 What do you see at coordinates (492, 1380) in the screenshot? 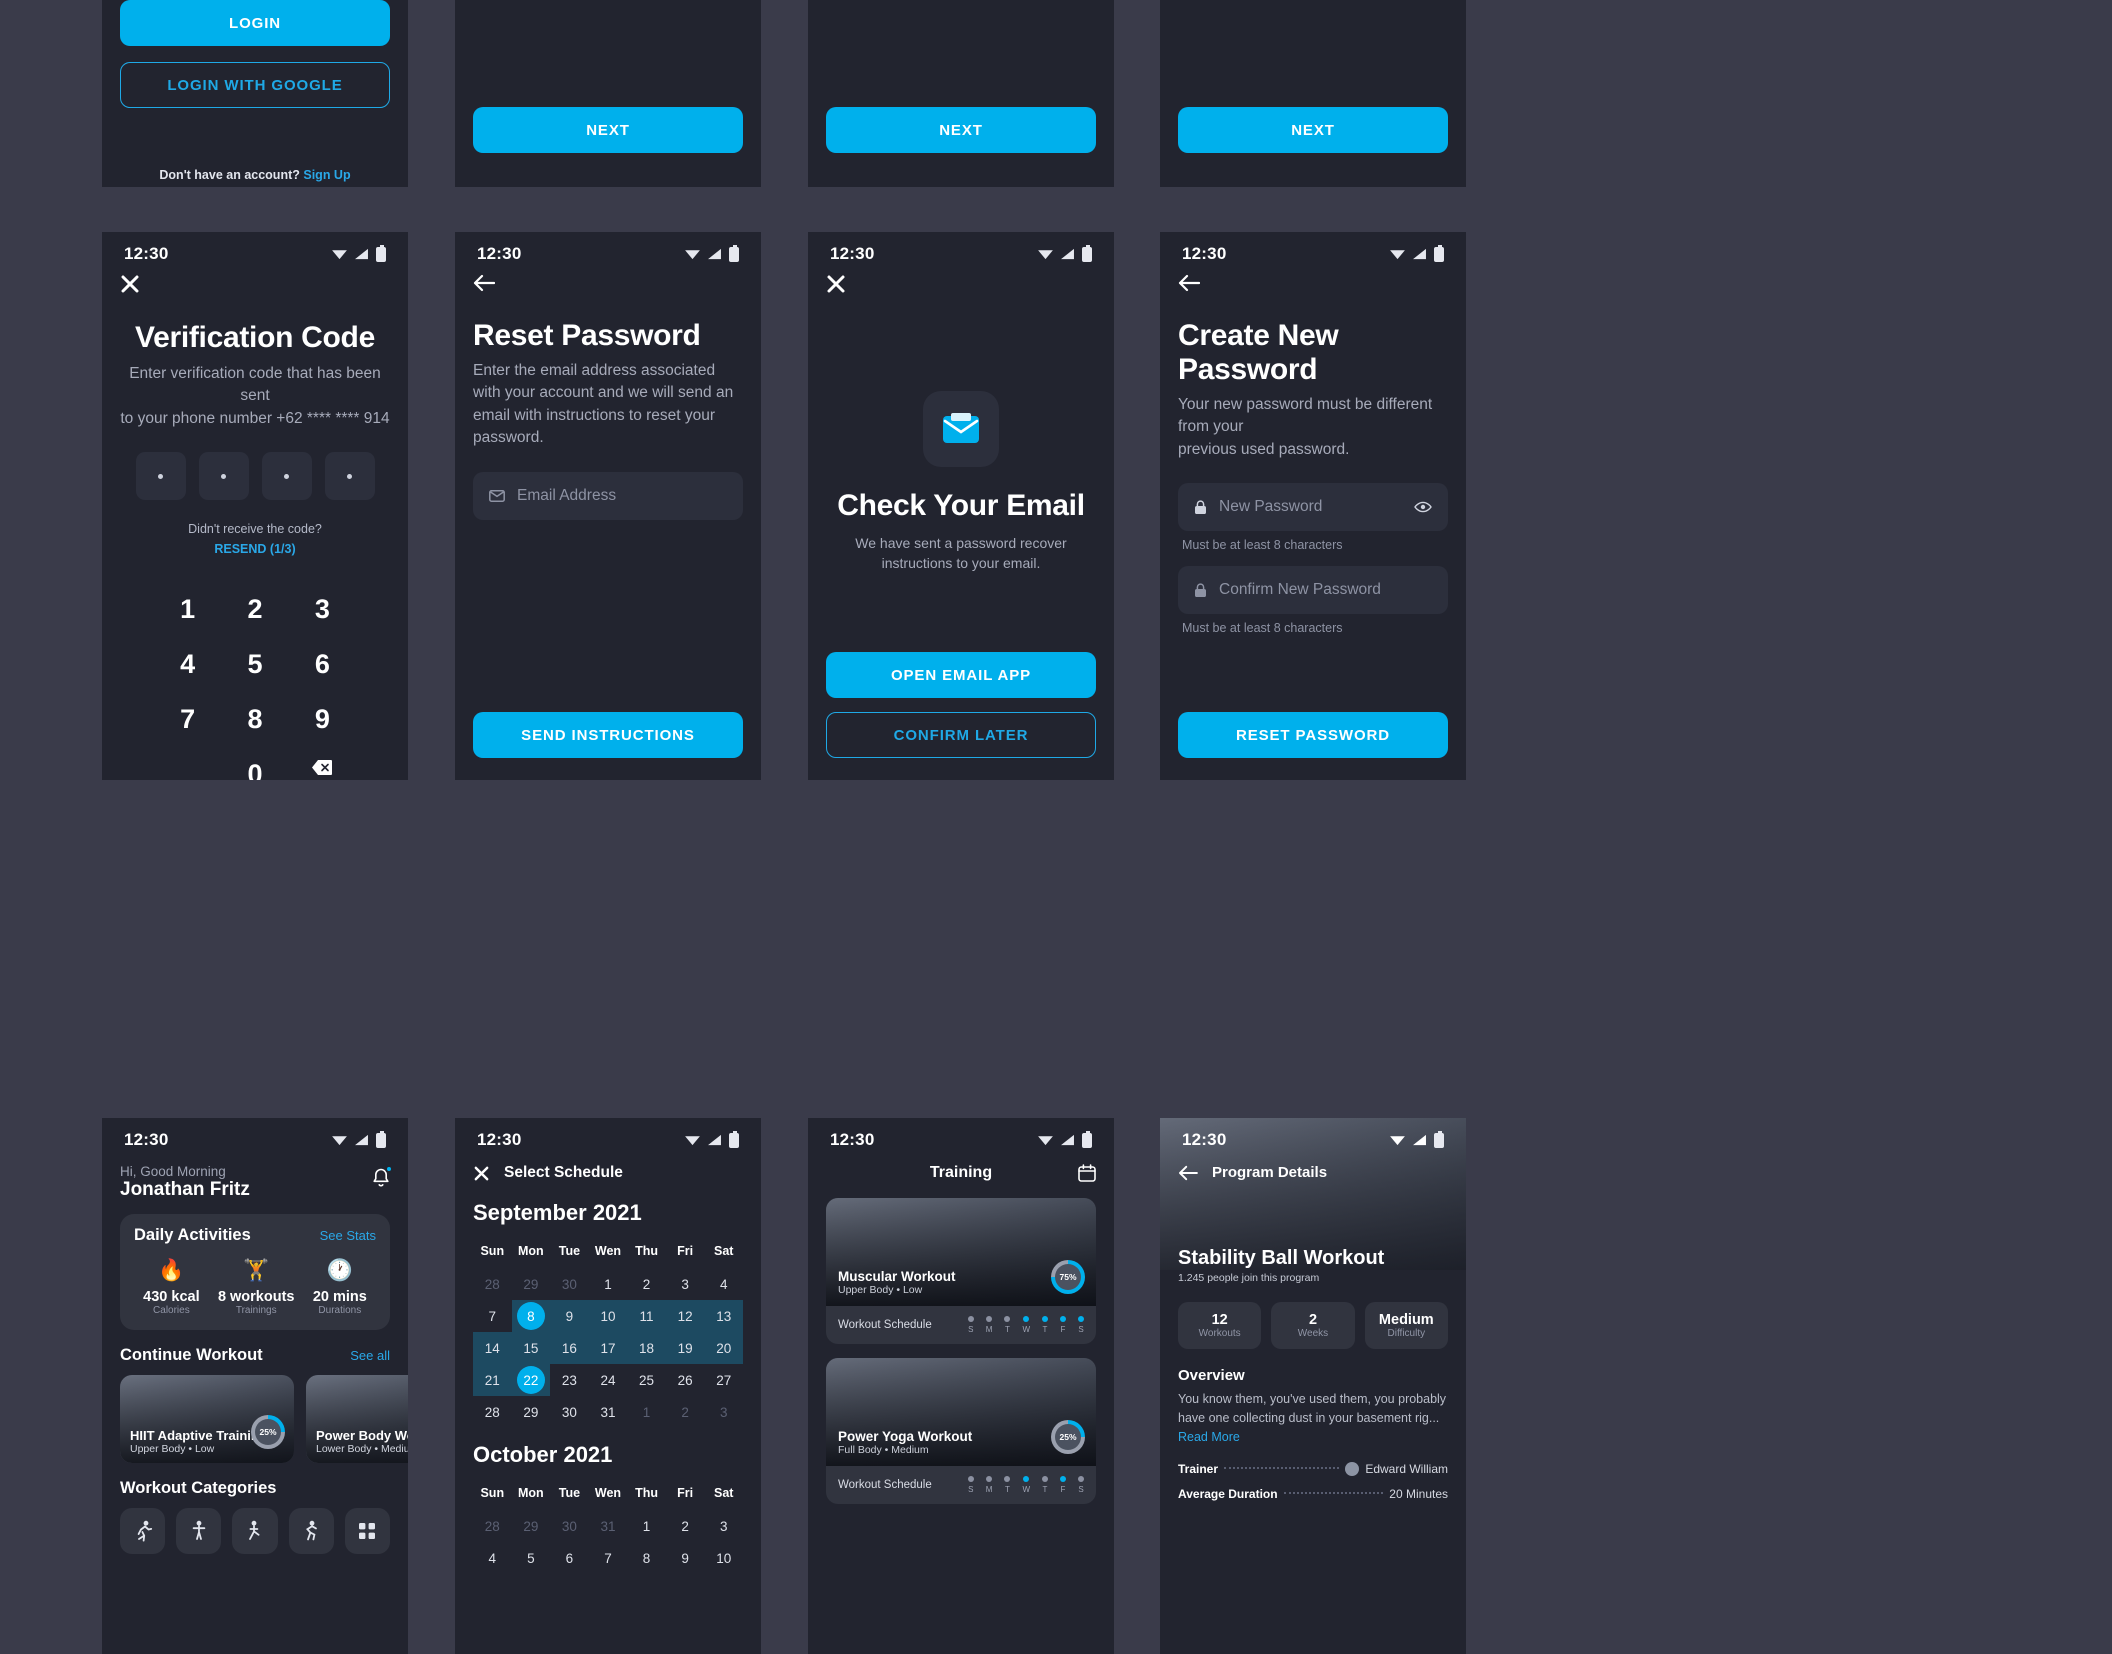
I see `calendar-day: 21` at bounding box center [492, 1380].